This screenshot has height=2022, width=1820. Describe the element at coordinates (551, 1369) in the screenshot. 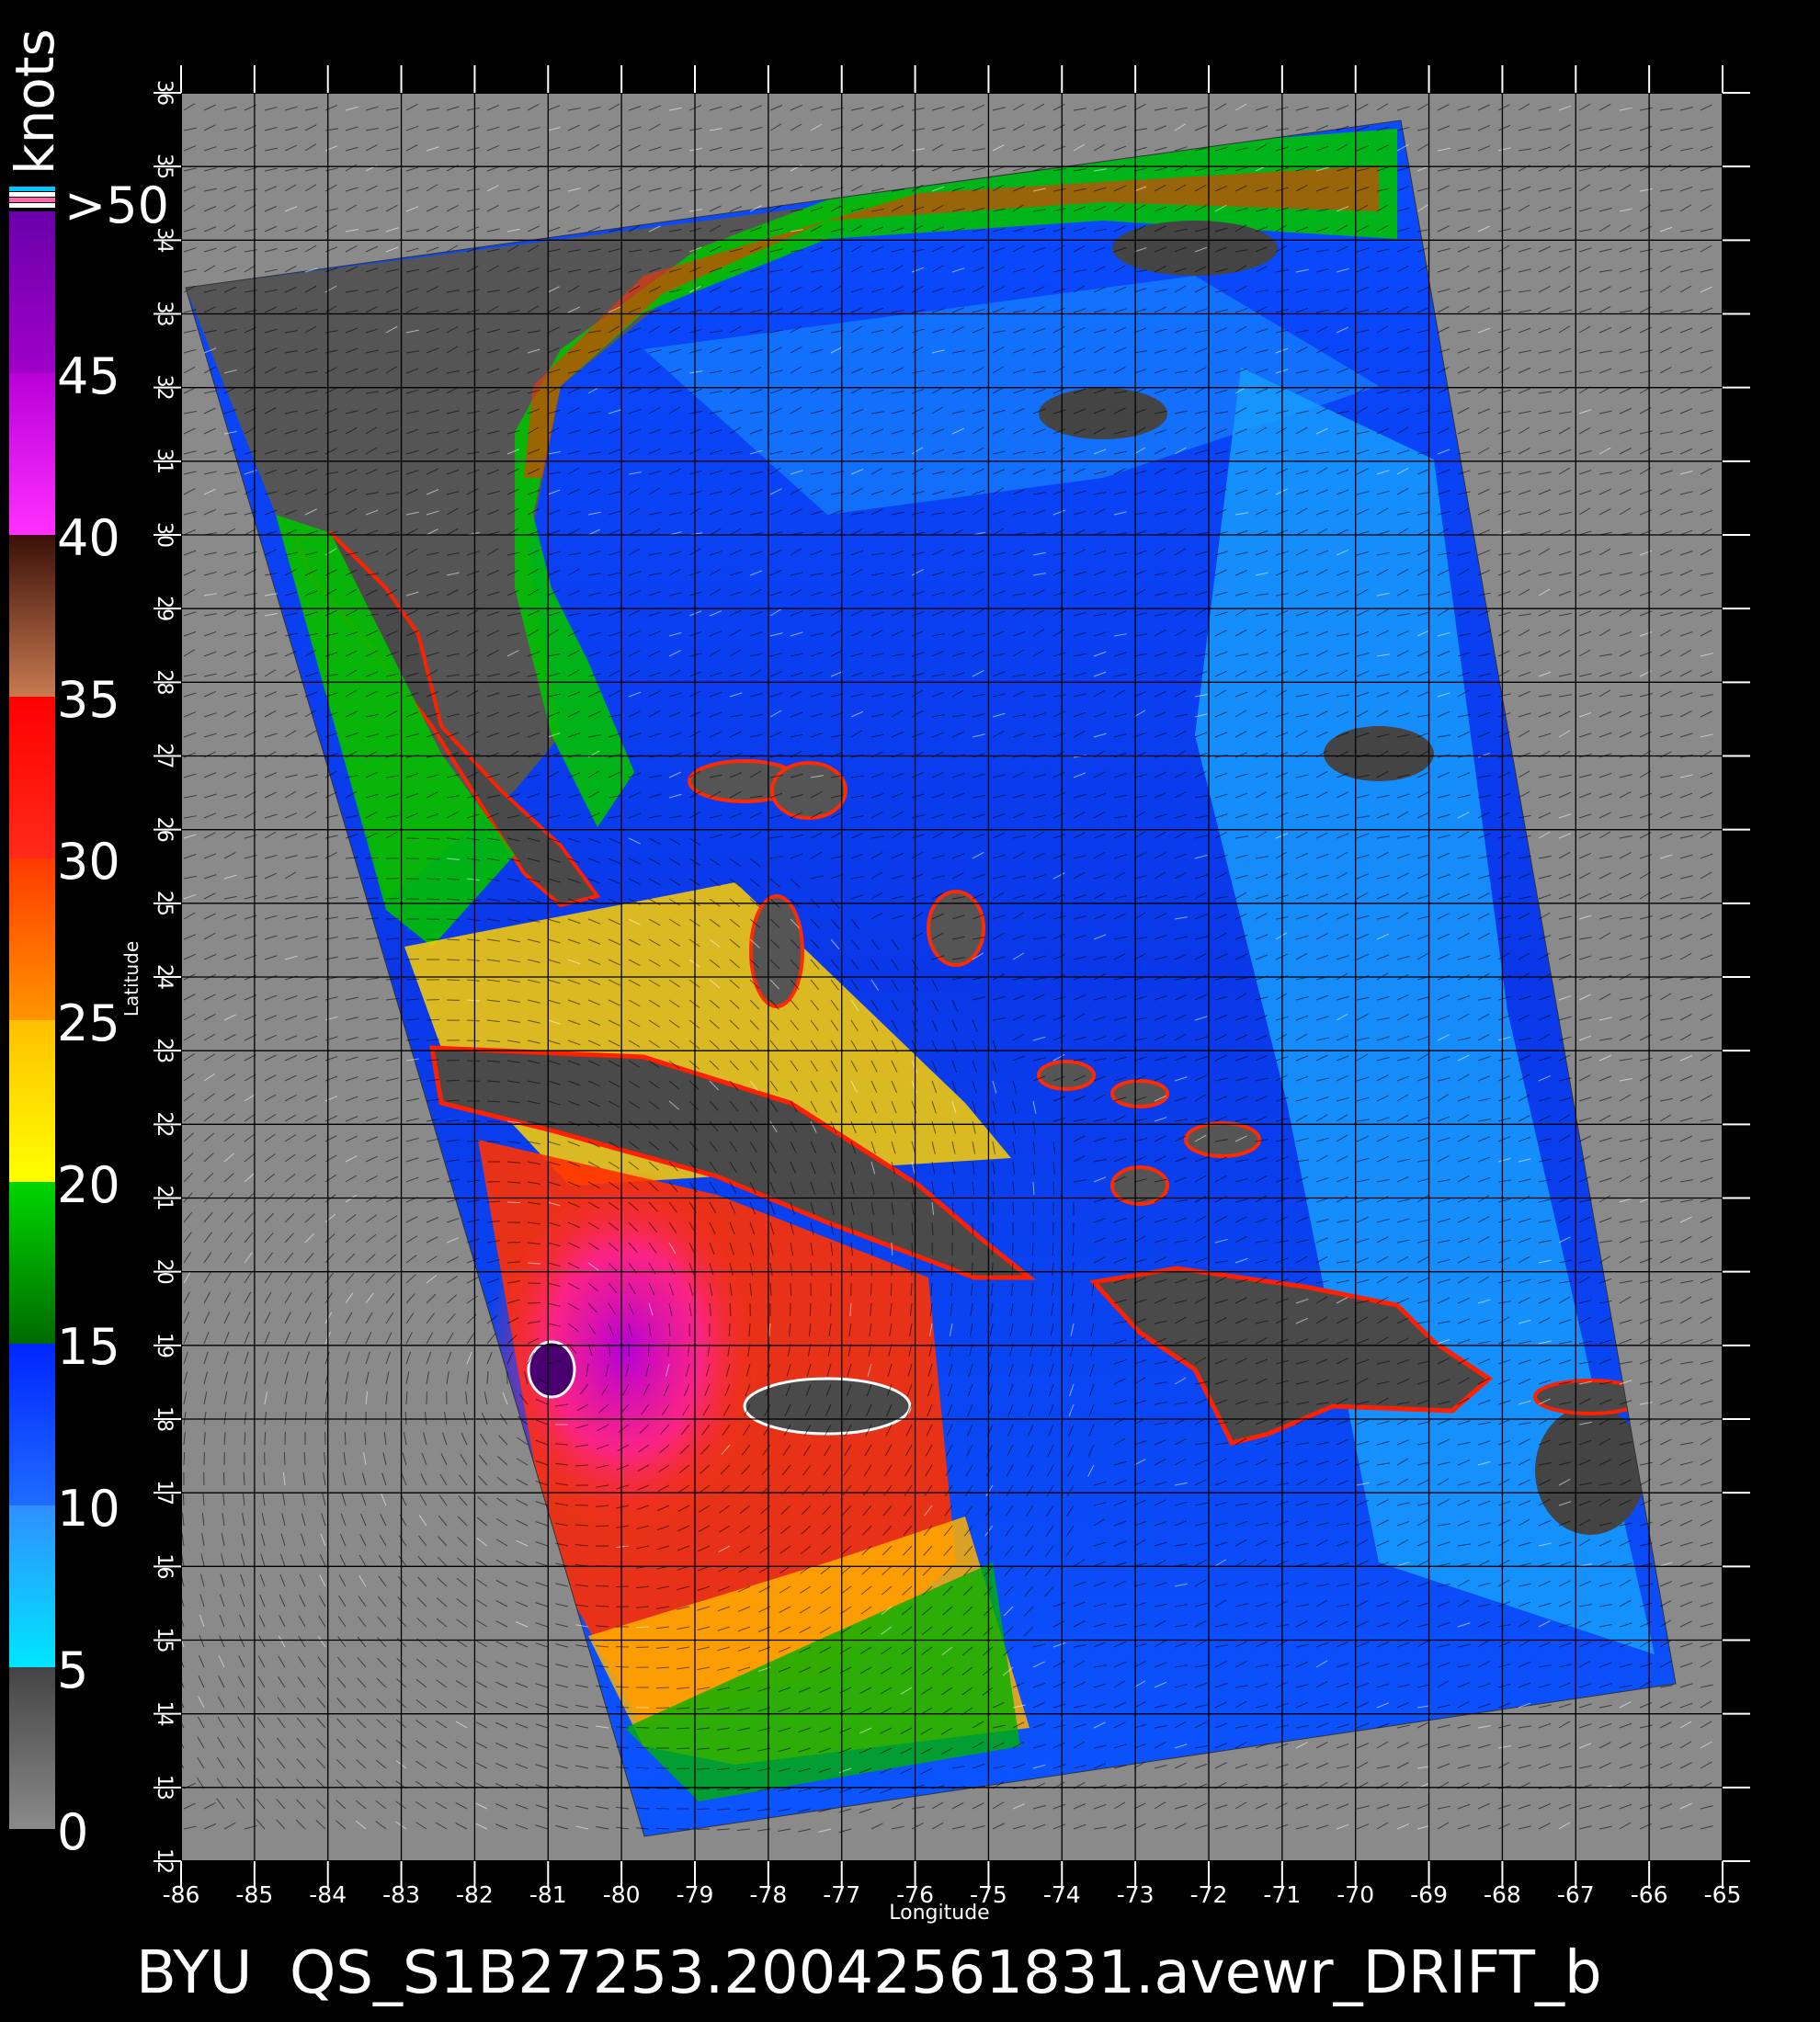

I see `storm-eye` at that location.